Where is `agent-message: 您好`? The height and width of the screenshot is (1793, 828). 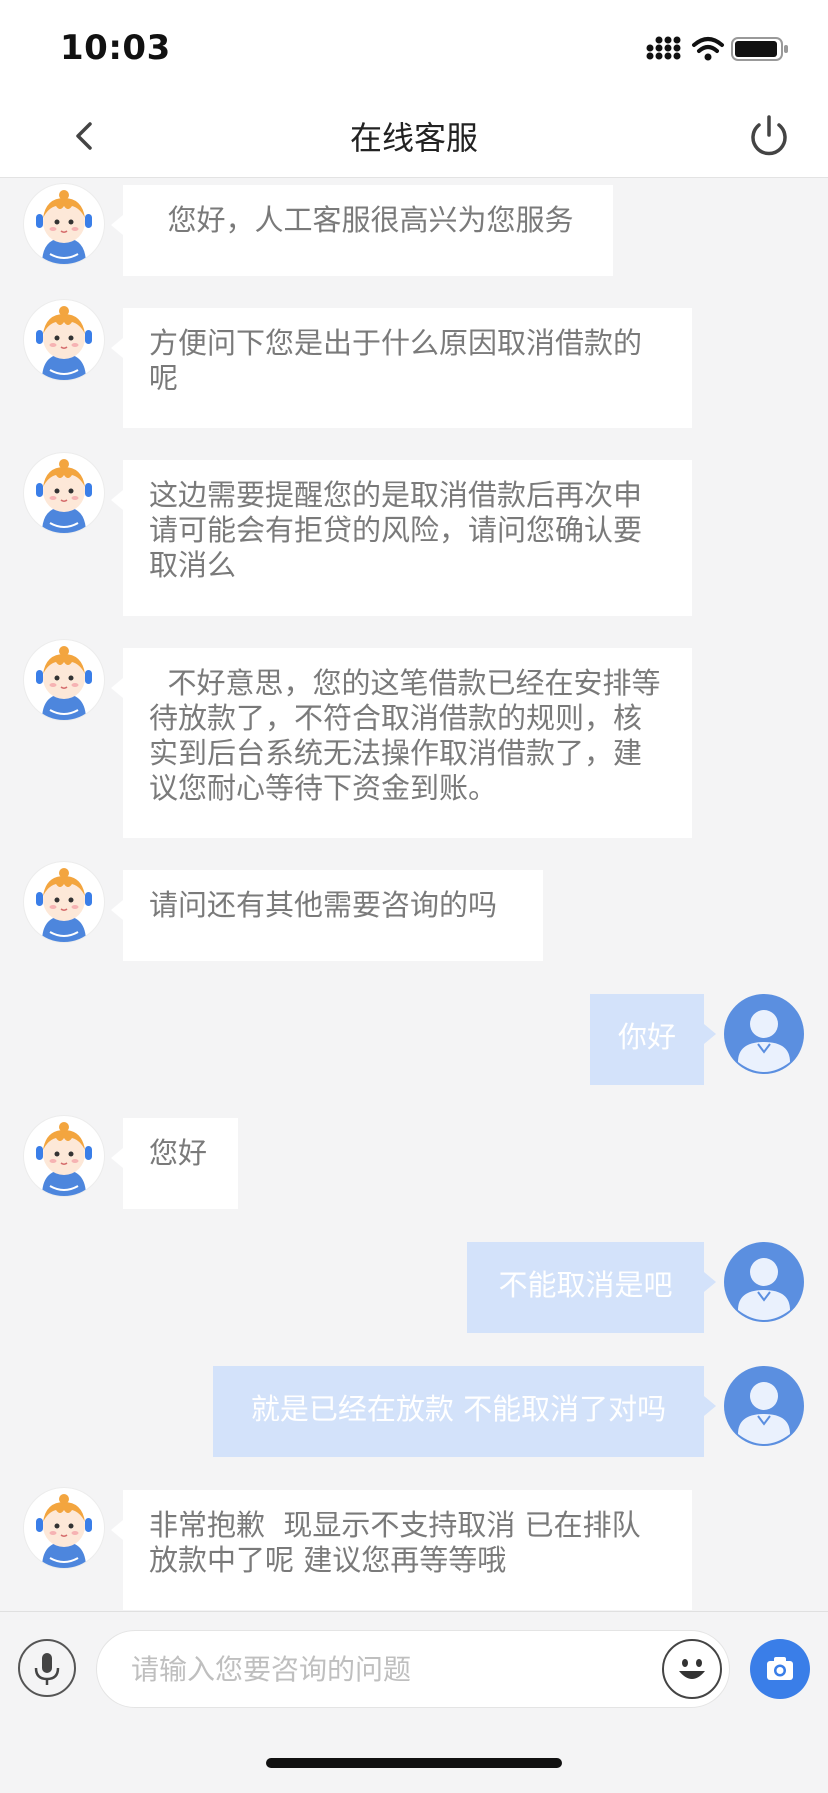 agent-message: 您好 is located at coordinates (174, 1163).